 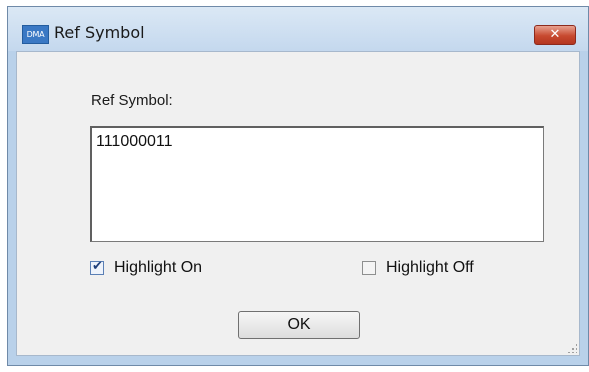 What do you see at coordinates (299, 325) in the screenshot?
I see `ok-button: OK` at bounding box center [299, 325].